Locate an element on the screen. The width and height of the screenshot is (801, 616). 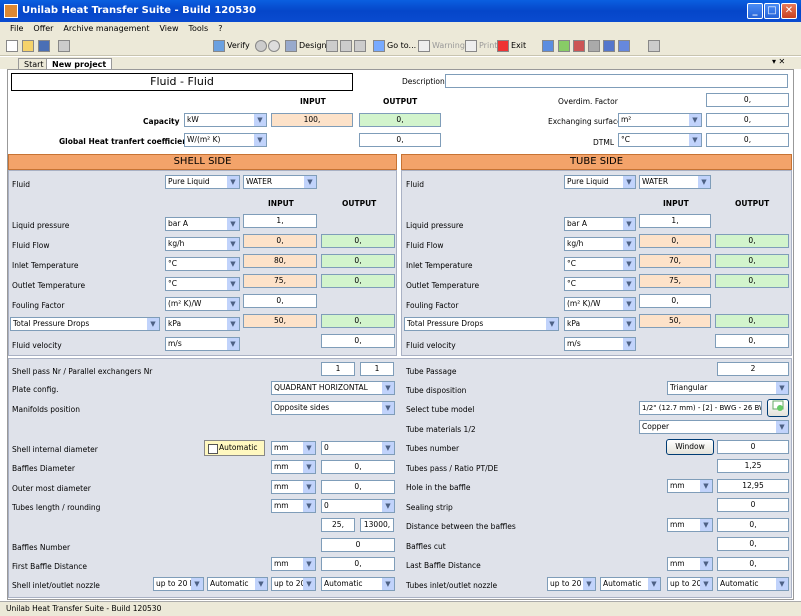
menu-tools: Tools is located at coordinates (198, 28).